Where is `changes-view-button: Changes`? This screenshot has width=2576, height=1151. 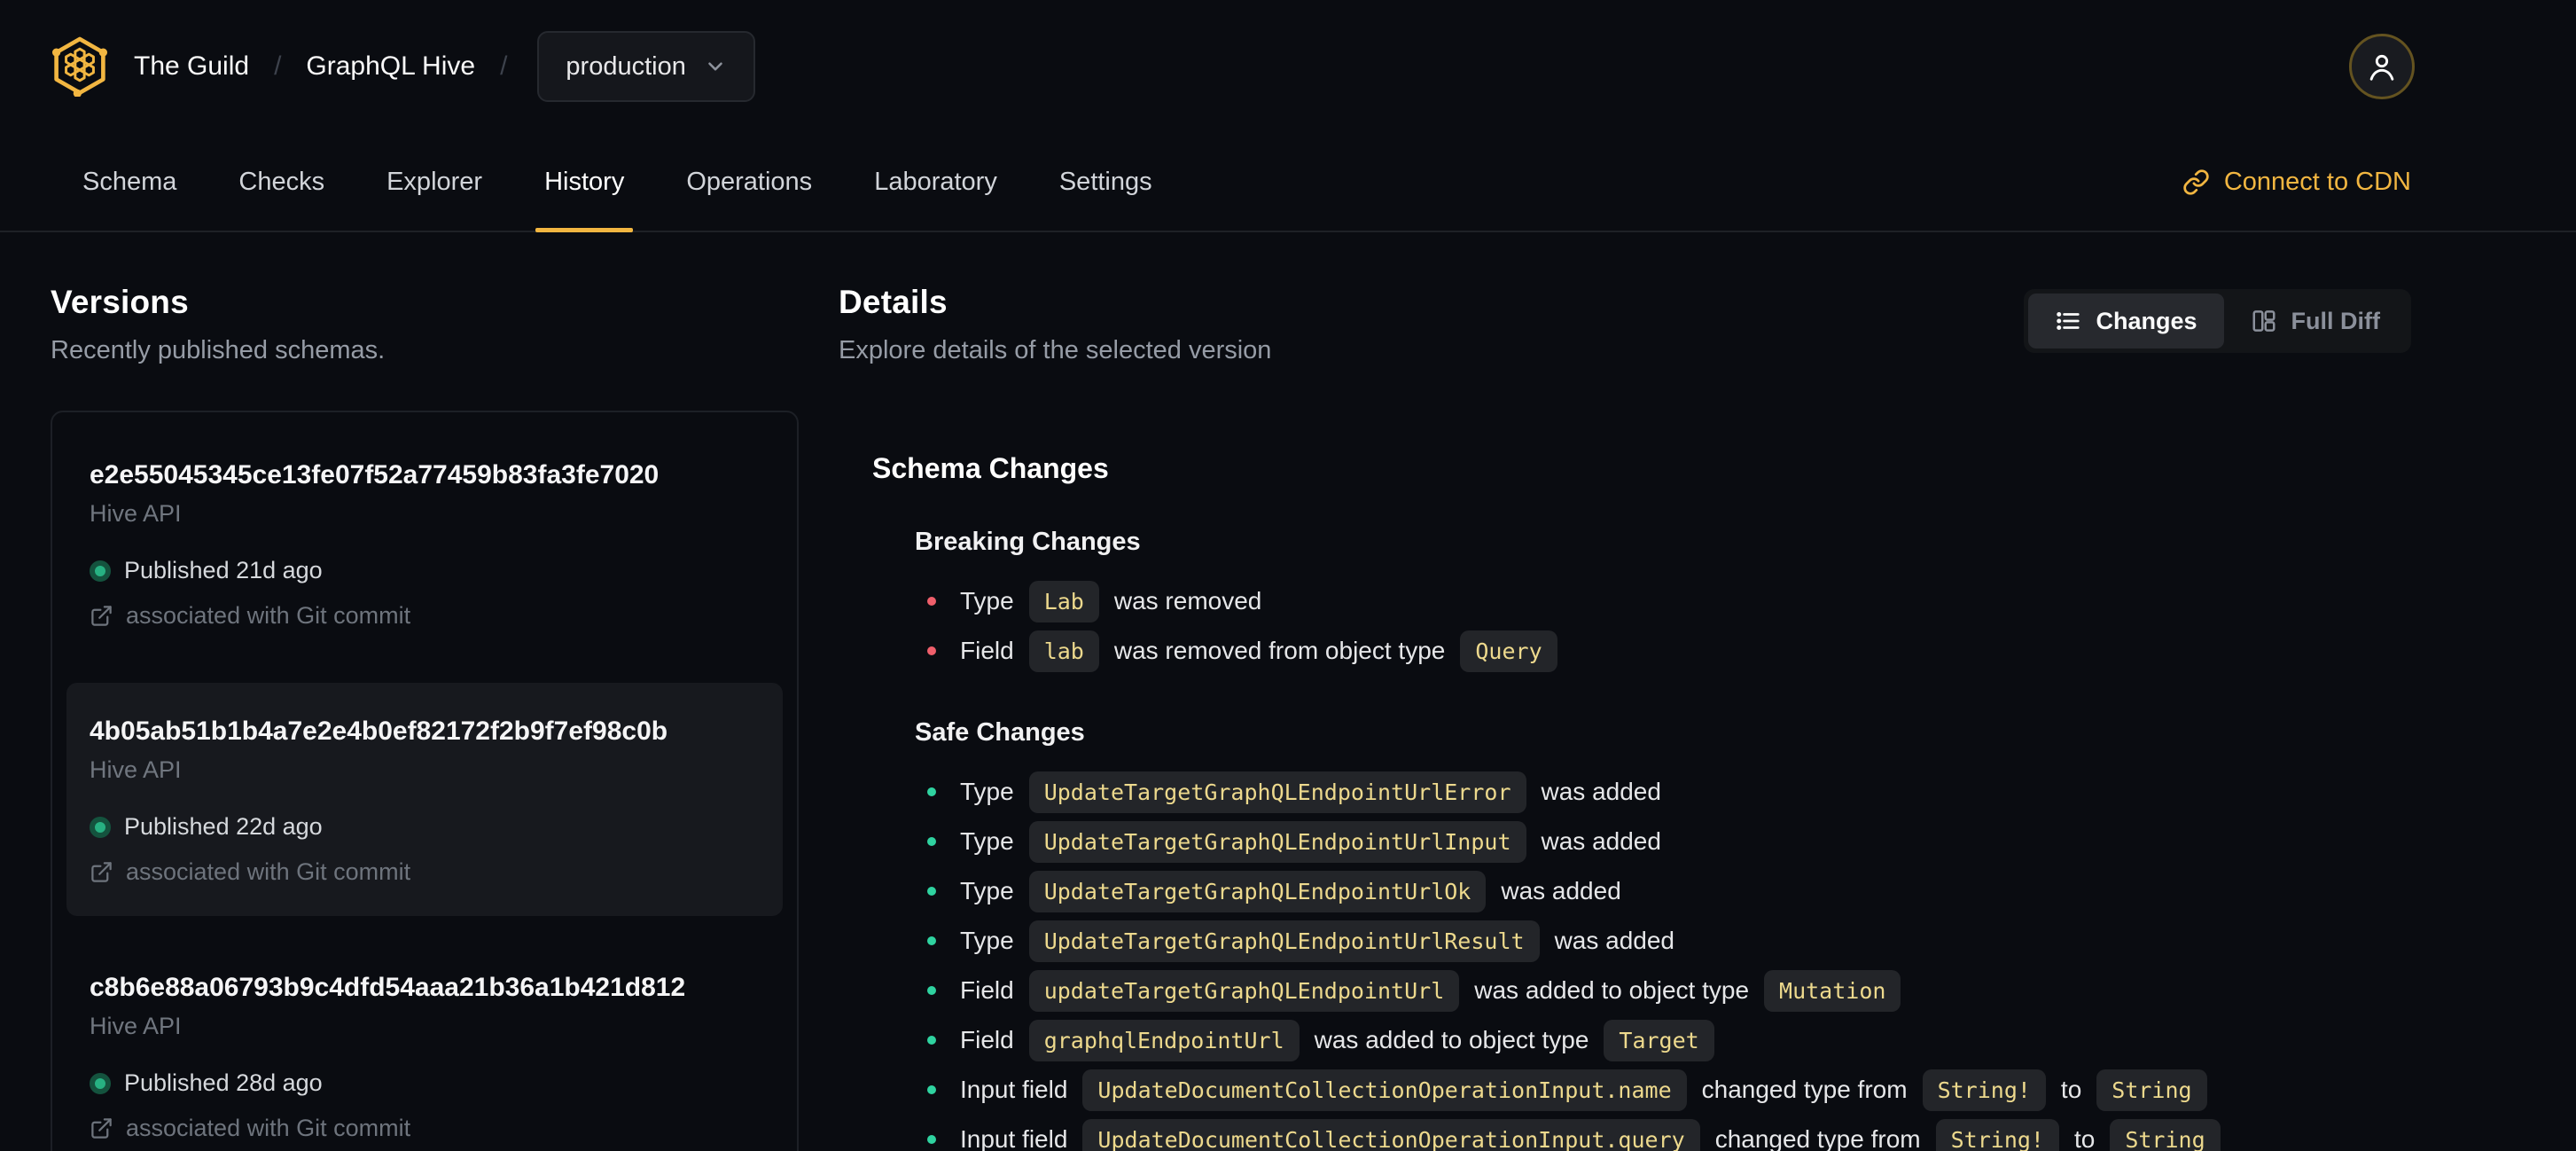 changes-view-button: Changes is located at coordinates (2126, 321).